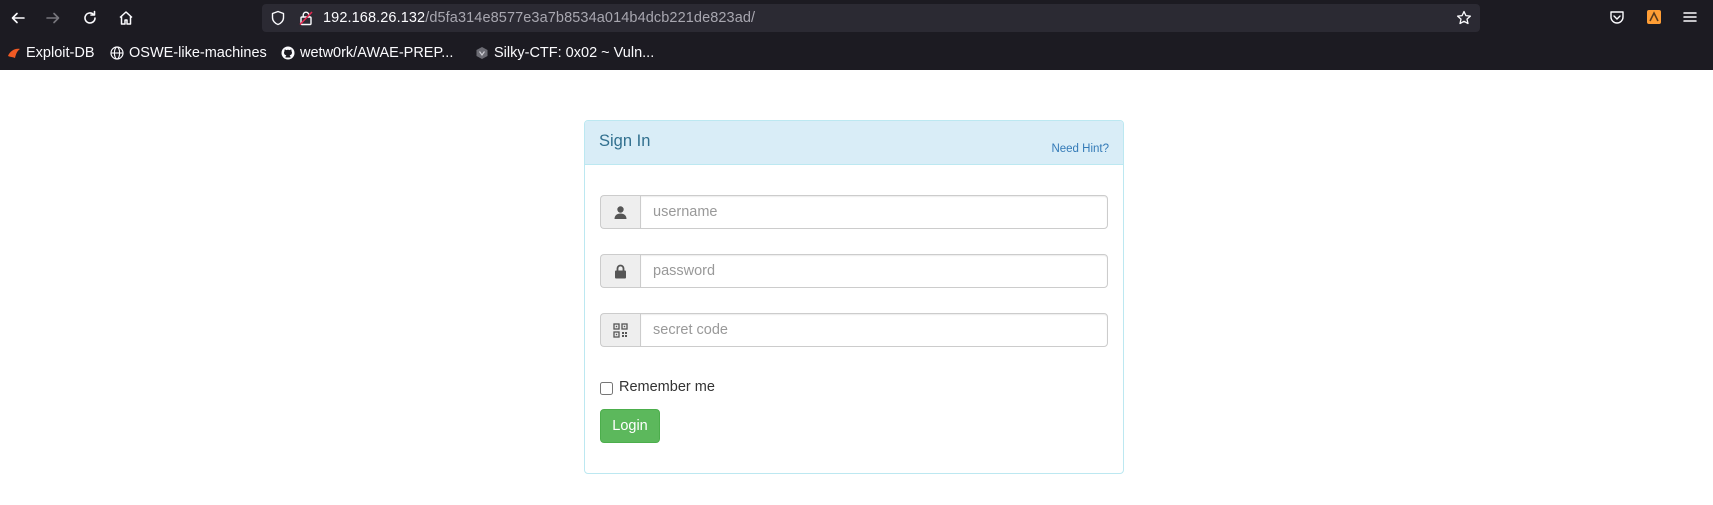 The image size is (1713, 505). I want to click on secret-code-addon, so click(620, 330).